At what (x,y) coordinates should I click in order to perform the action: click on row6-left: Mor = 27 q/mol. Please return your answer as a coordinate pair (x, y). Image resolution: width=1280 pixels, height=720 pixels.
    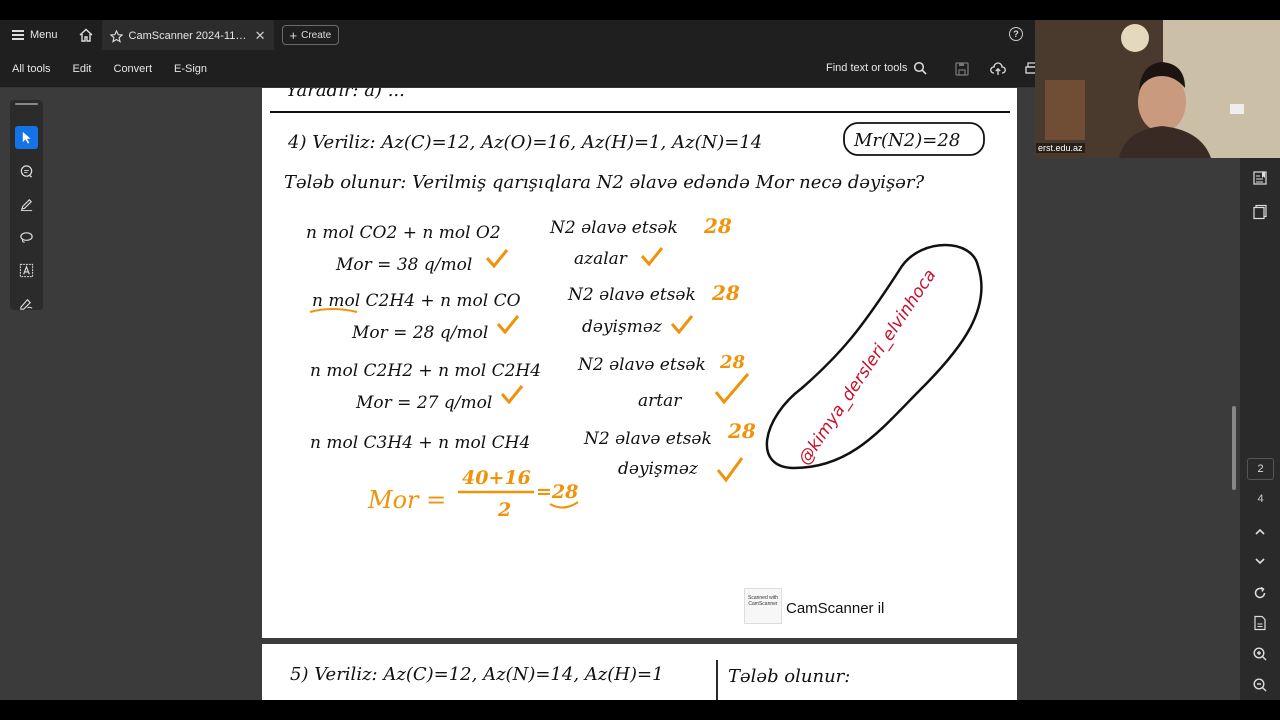
    Looking at the image, I should click on (423, 403).